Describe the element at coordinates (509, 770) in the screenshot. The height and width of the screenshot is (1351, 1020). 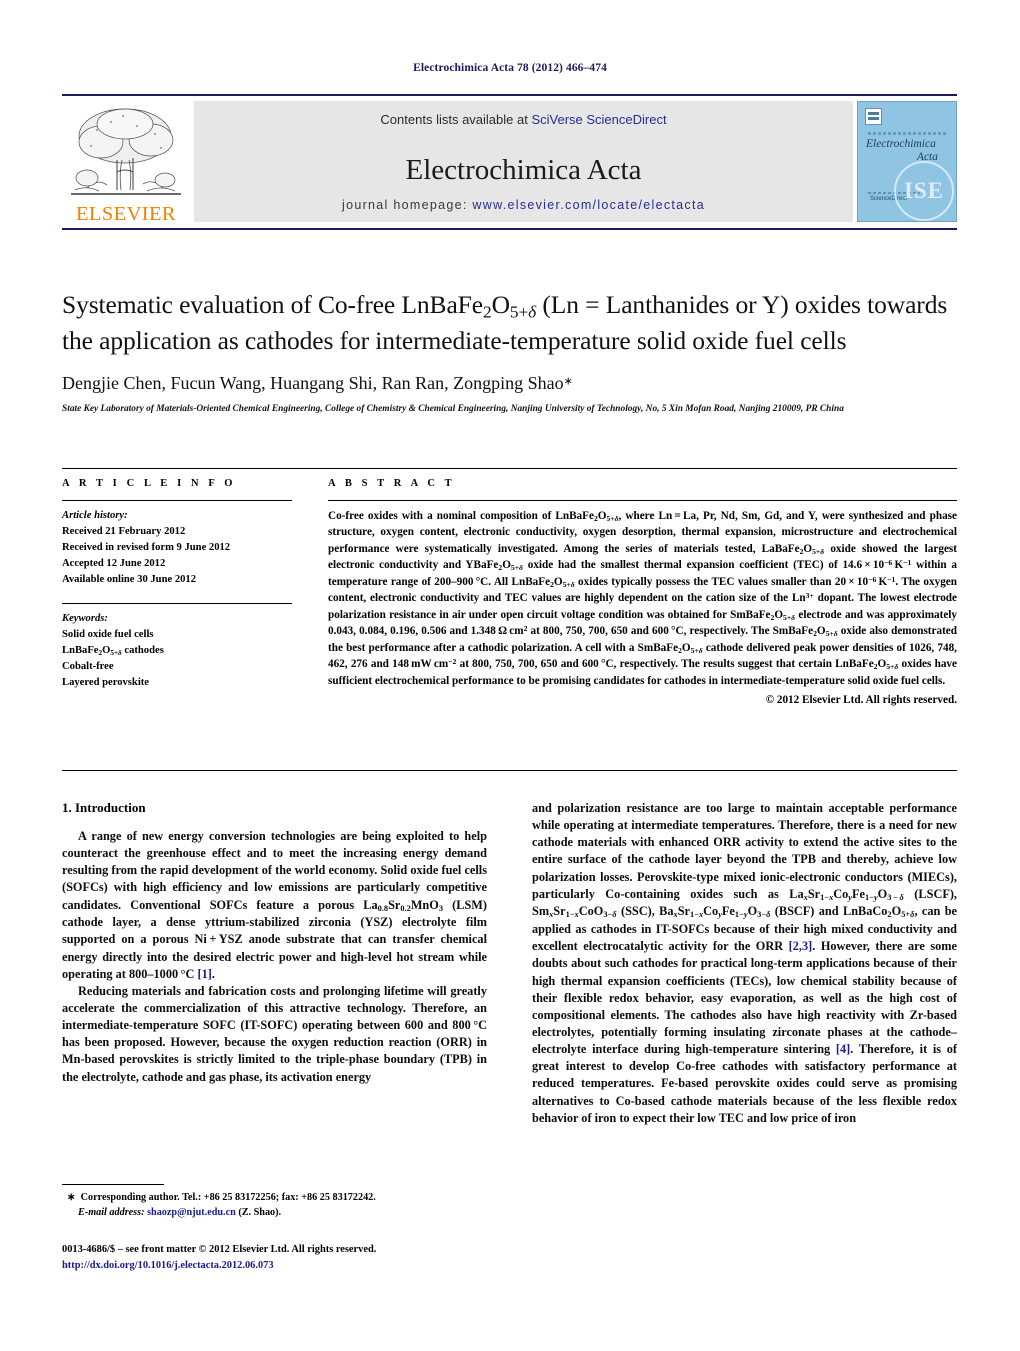
I see `divider-below-abstract` at that location.